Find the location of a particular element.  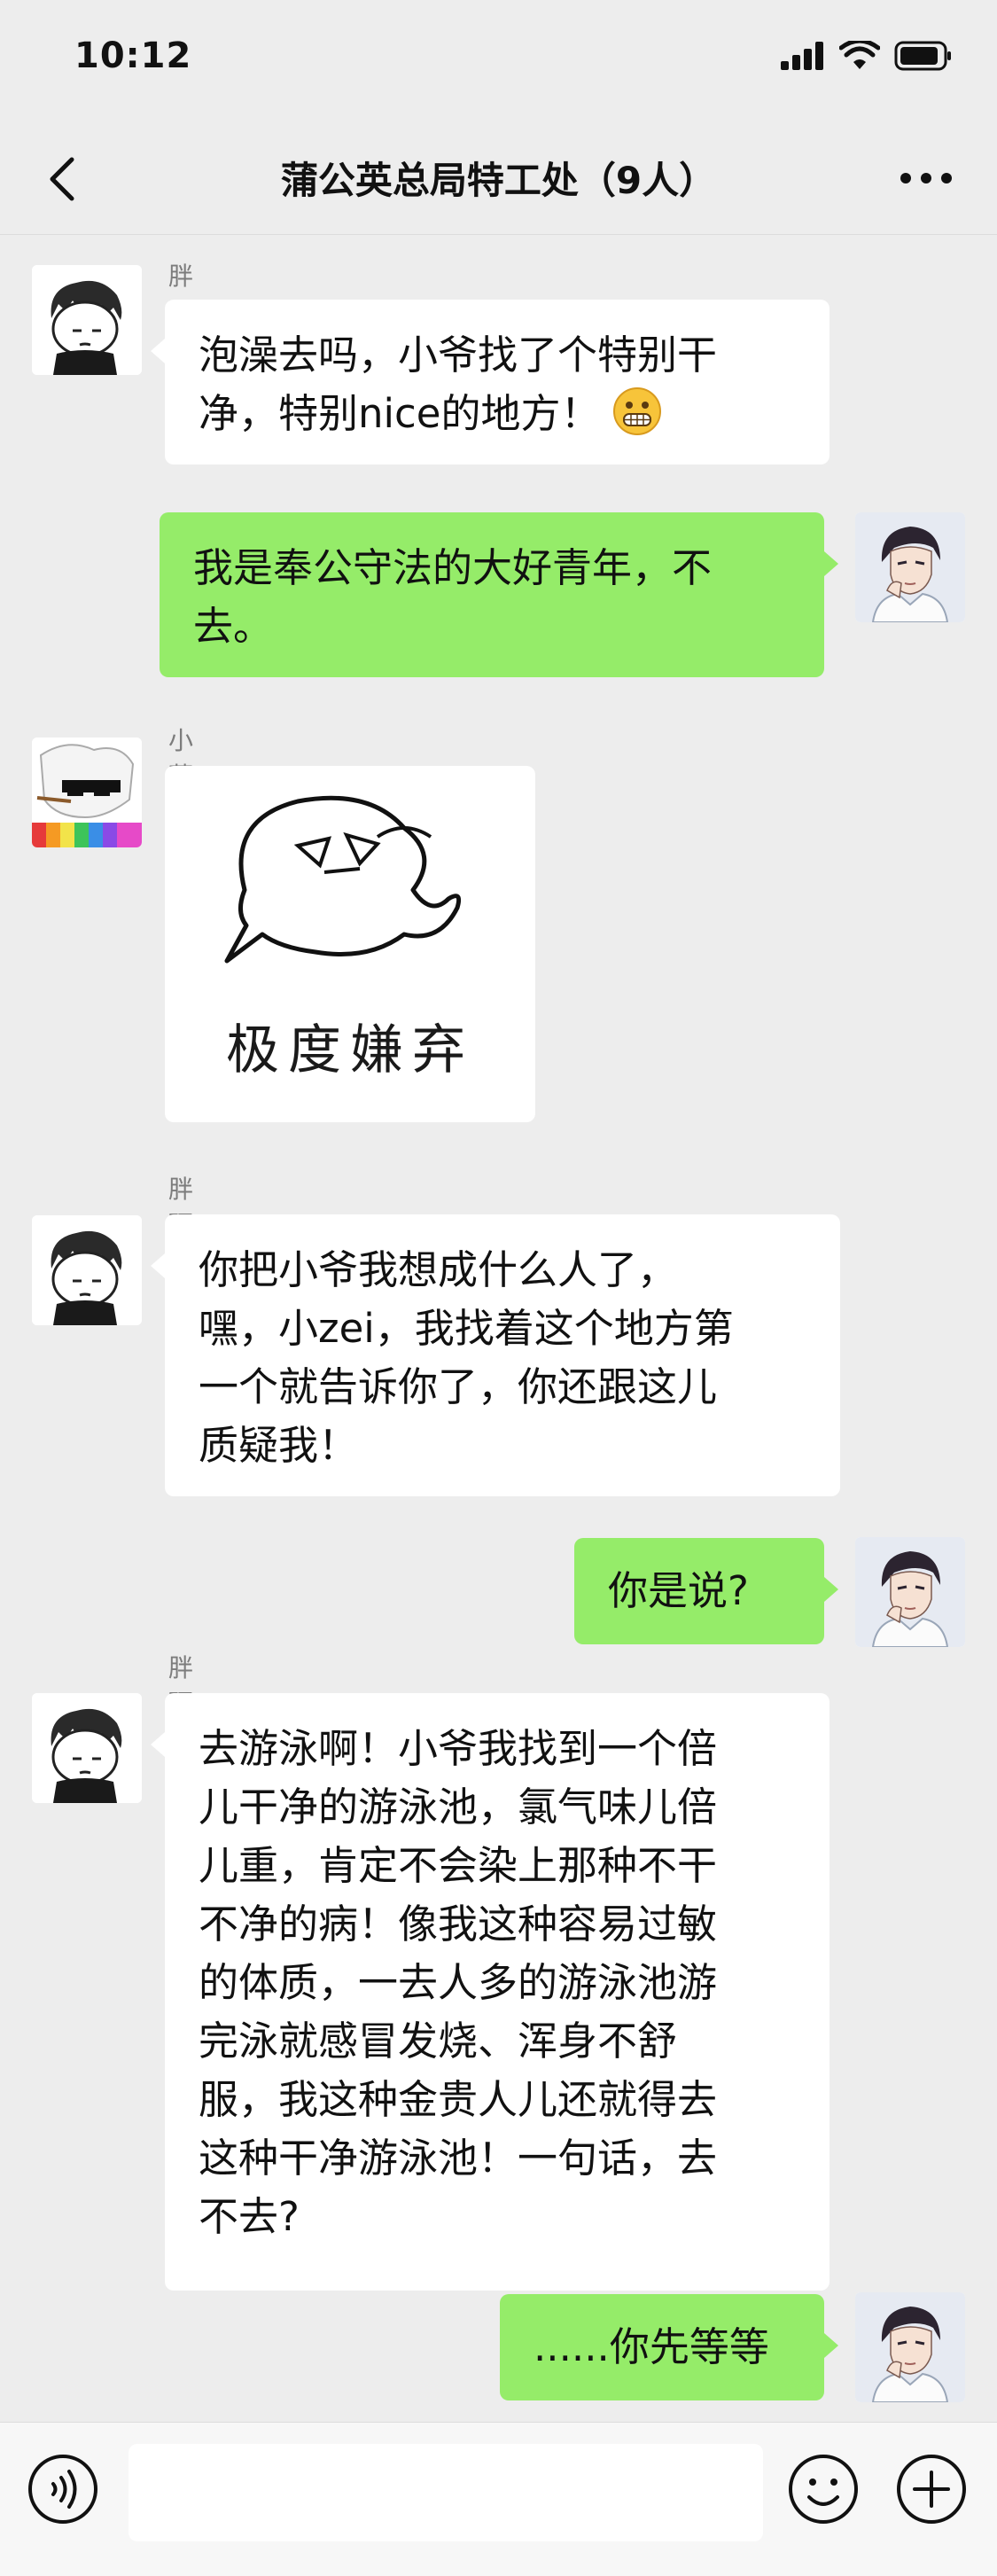

chat-title: 蒲公英总局特工处（9人） is located at coordinates (498, 180).